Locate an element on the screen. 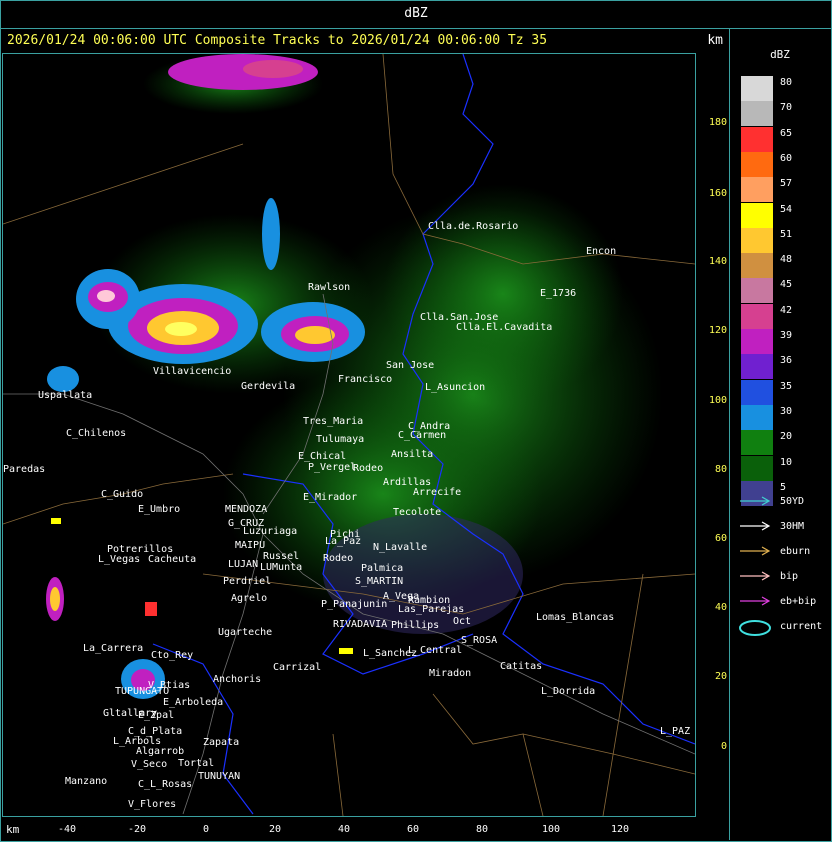 The height and width of the screenshot is (842, 832). place-label: L_Asuncion is located at coordinates (455, 387).